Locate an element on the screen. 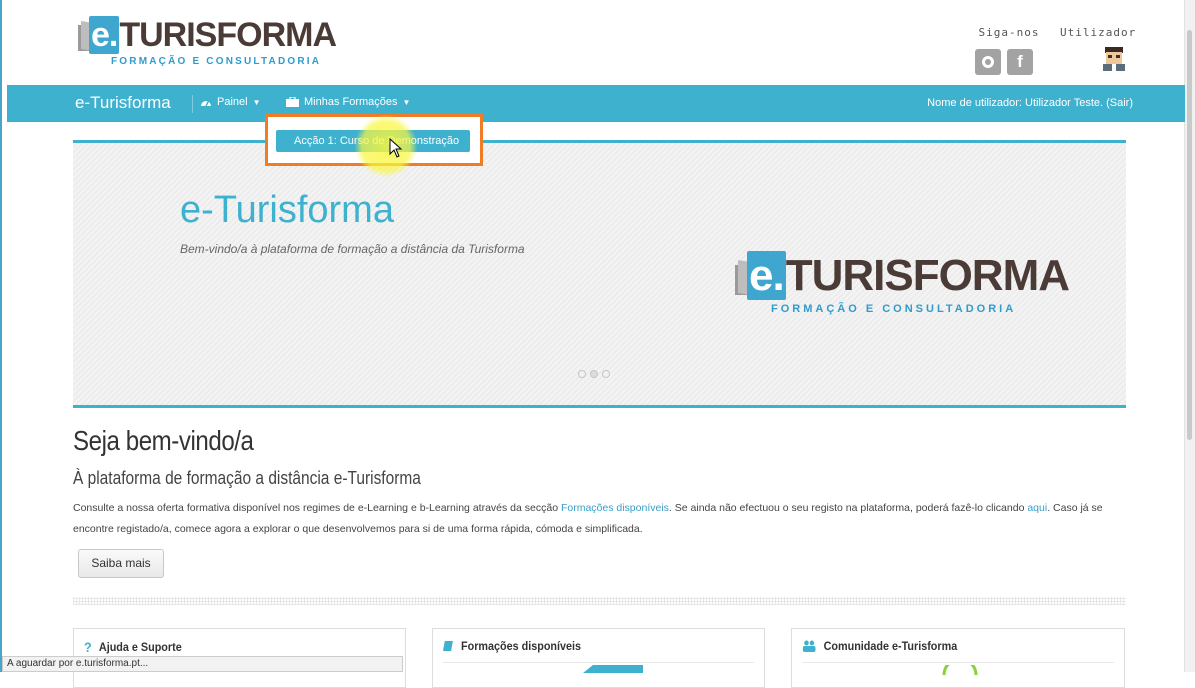 This screenshot has width=1195, height=688. globe-icon is located at coordinates (988, 62).